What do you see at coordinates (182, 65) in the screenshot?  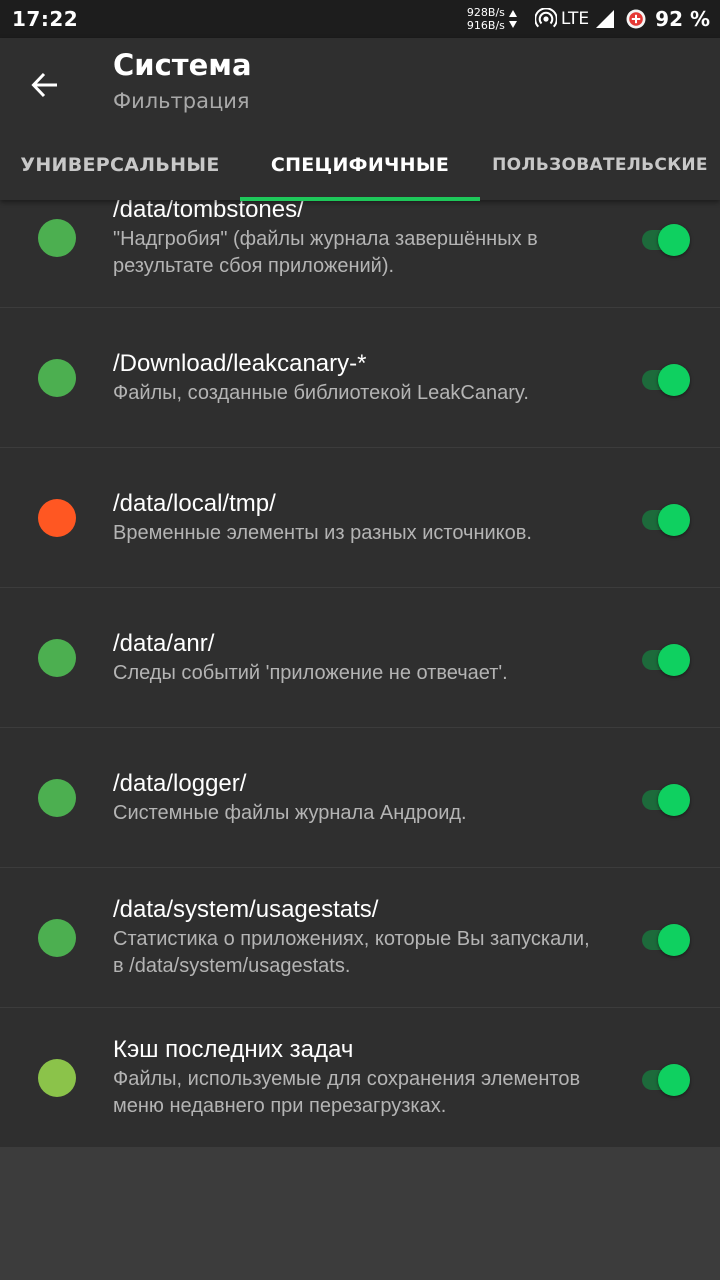 I see `page-title: Система` at bounding box center [182, 65].